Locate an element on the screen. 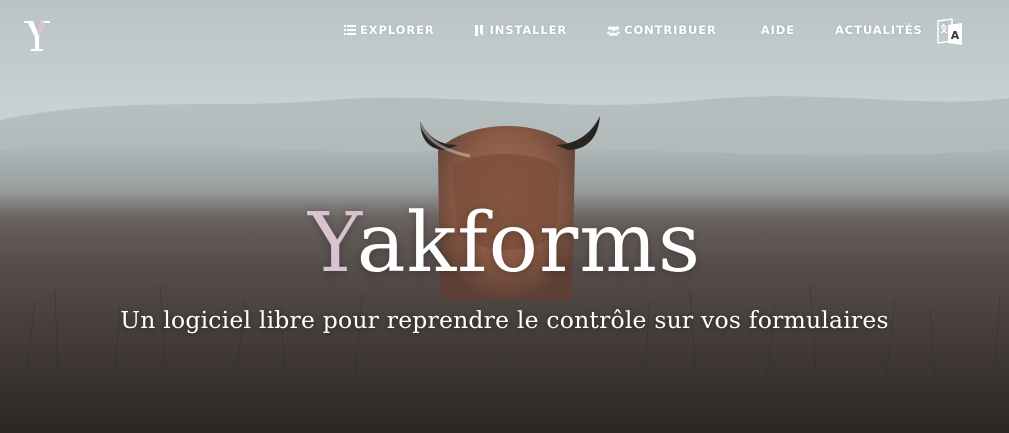 This screenshot has height=433, width=1009. nav-contribuer: CONTRIBUER is located at coordinates (662, 30).